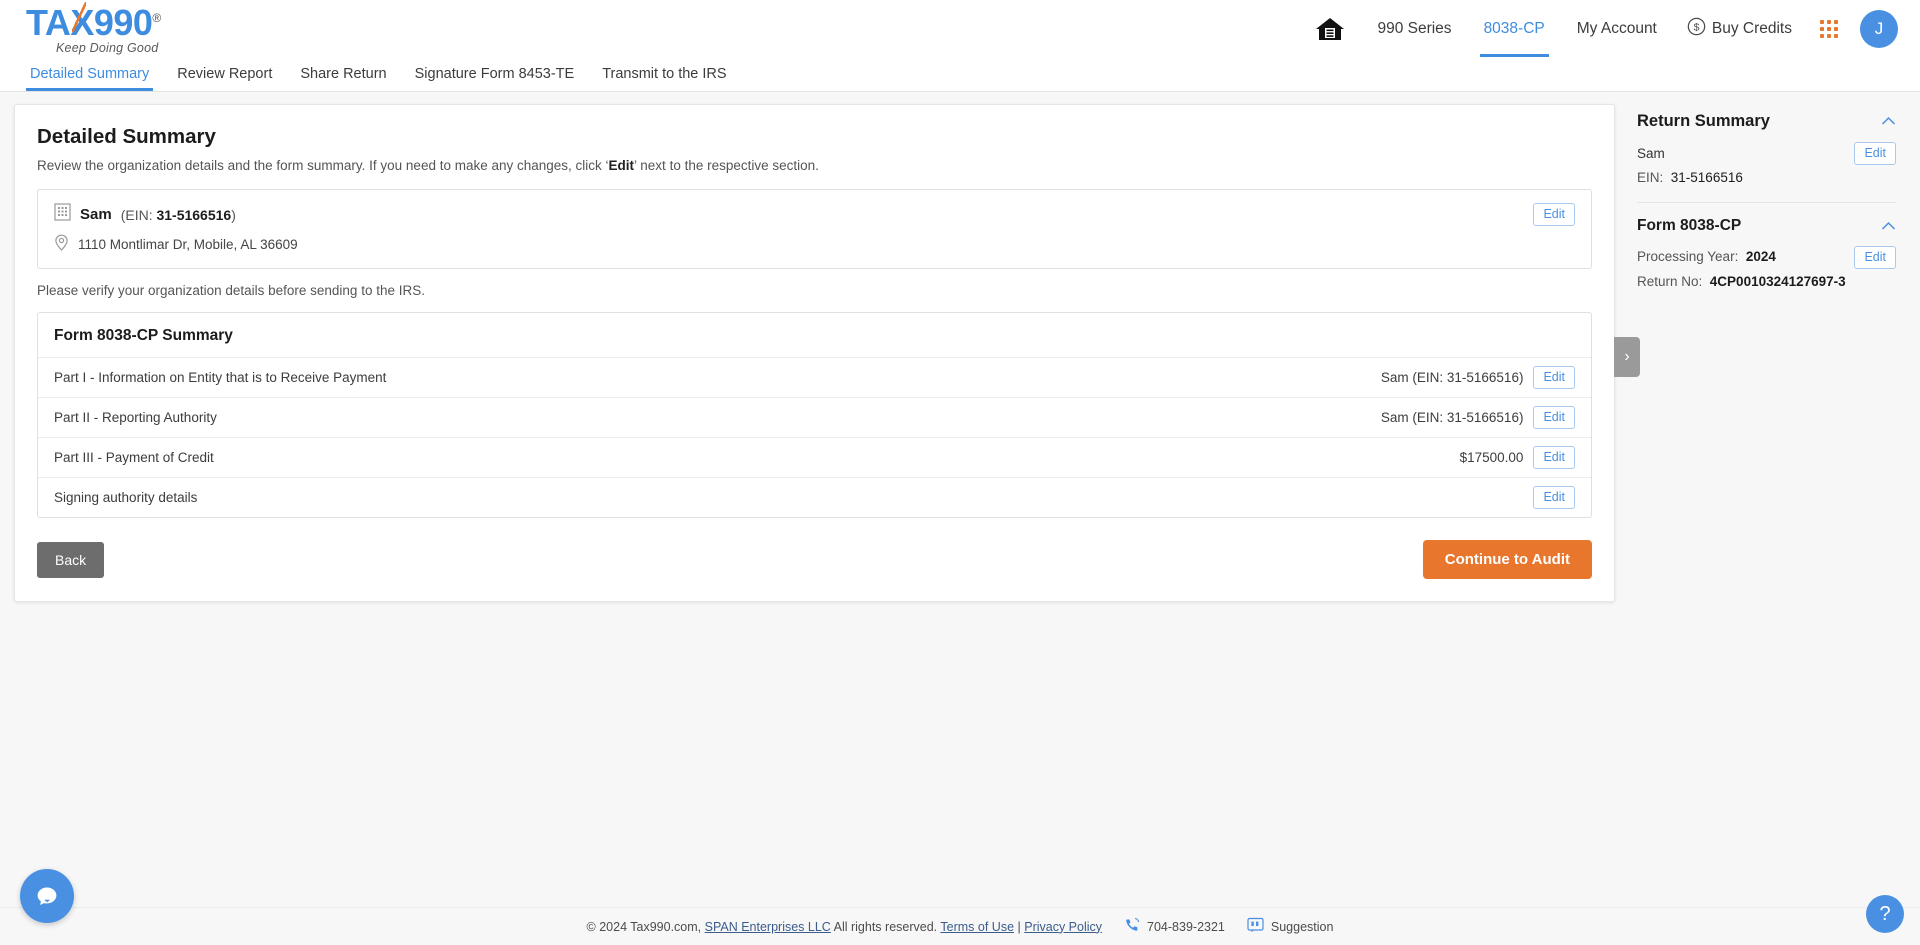  What do you see at coordinates (1751, 28) in the screenshot?
I see `buy-credits-label: Buy Credits` at bounding box center [1751, 28].